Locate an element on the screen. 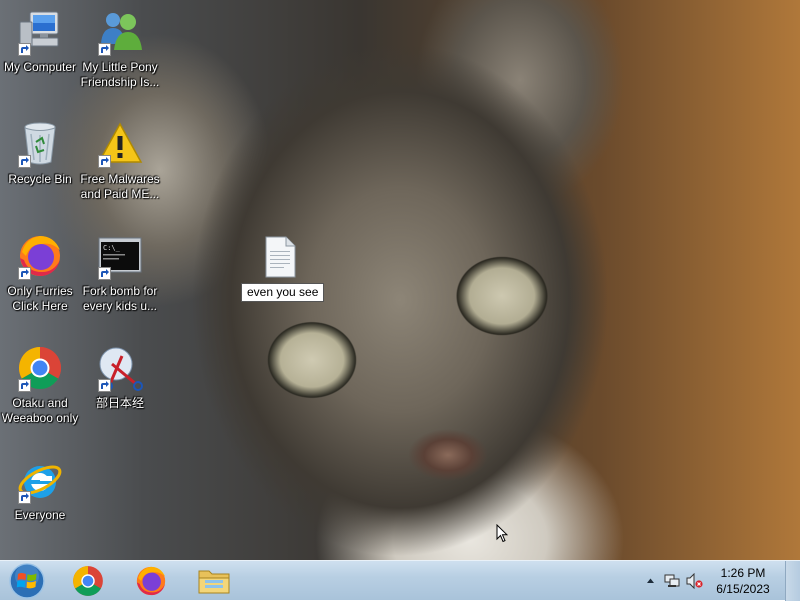  windows-logo-icon is located at coordinates (27, 581).